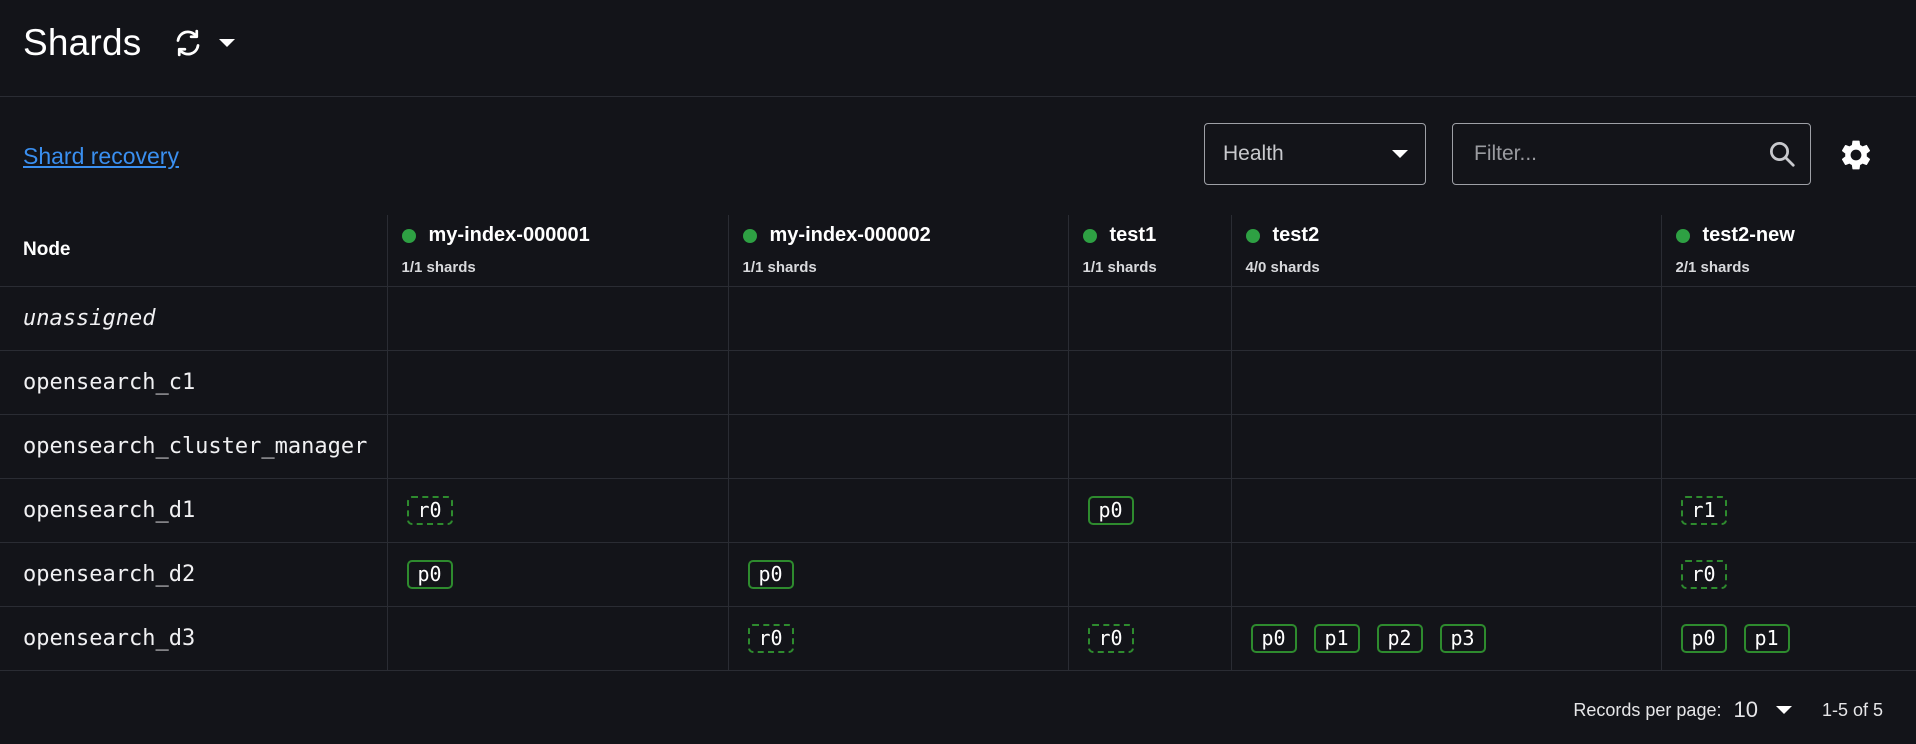 The height and width of the screenshot is (744, 1916). I want to click on node-name: opensearch_d2, so click(193, 574).